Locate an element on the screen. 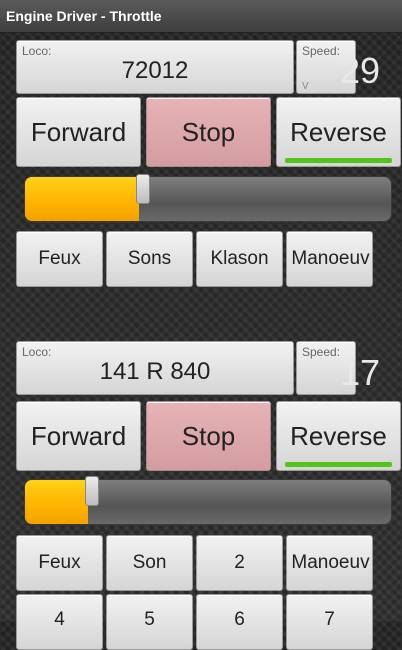 The image size is (402, 650). function-button-4-2: 4 is located at coordinates (59, 622).